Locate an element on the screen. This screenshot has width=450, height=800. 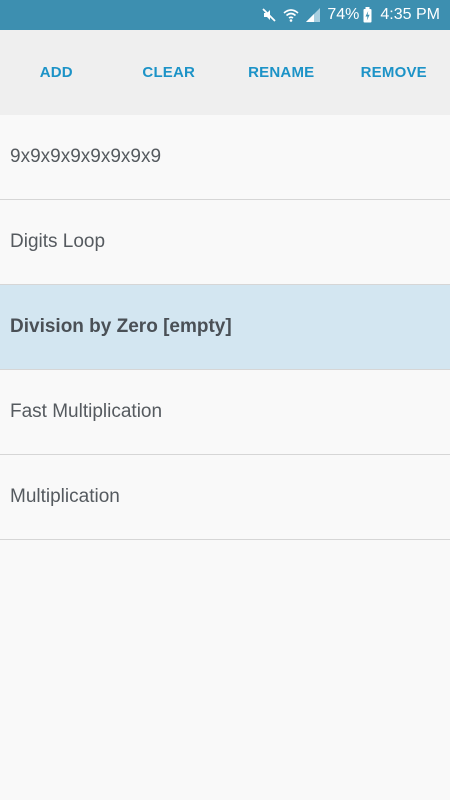
list-item-digits-loop: Digits Loop is located at coordinates (225, 242).